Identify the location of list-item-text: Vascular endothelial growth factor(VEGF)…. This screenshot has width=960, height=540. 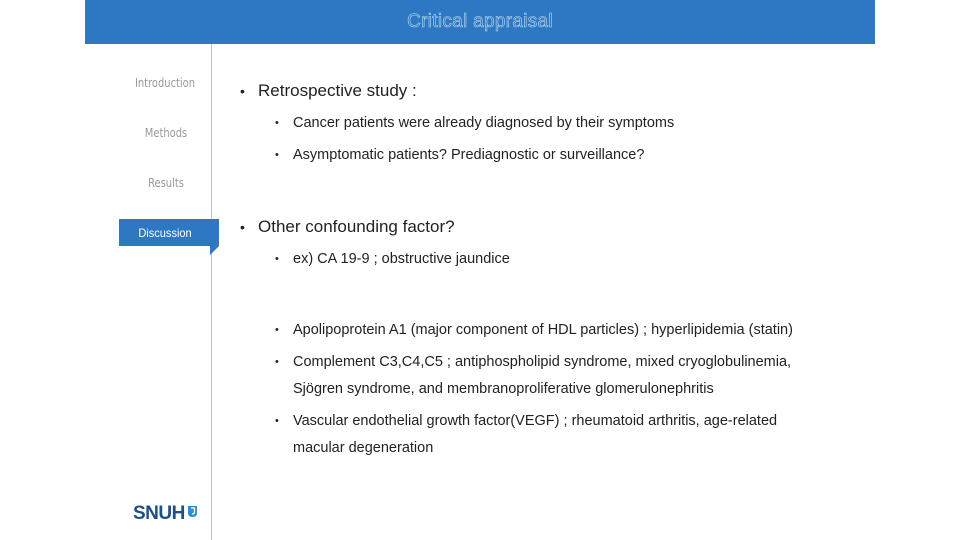
(535, 421).